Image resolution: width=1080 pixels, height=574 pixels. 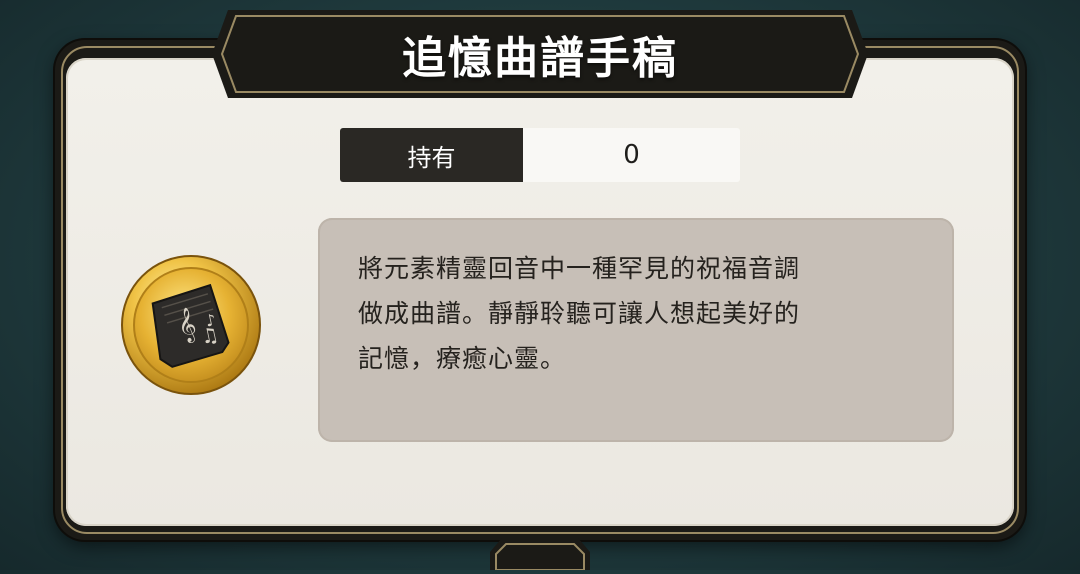 I want to click on holding-count-row: 持有 0, so click(x=540, y=155).